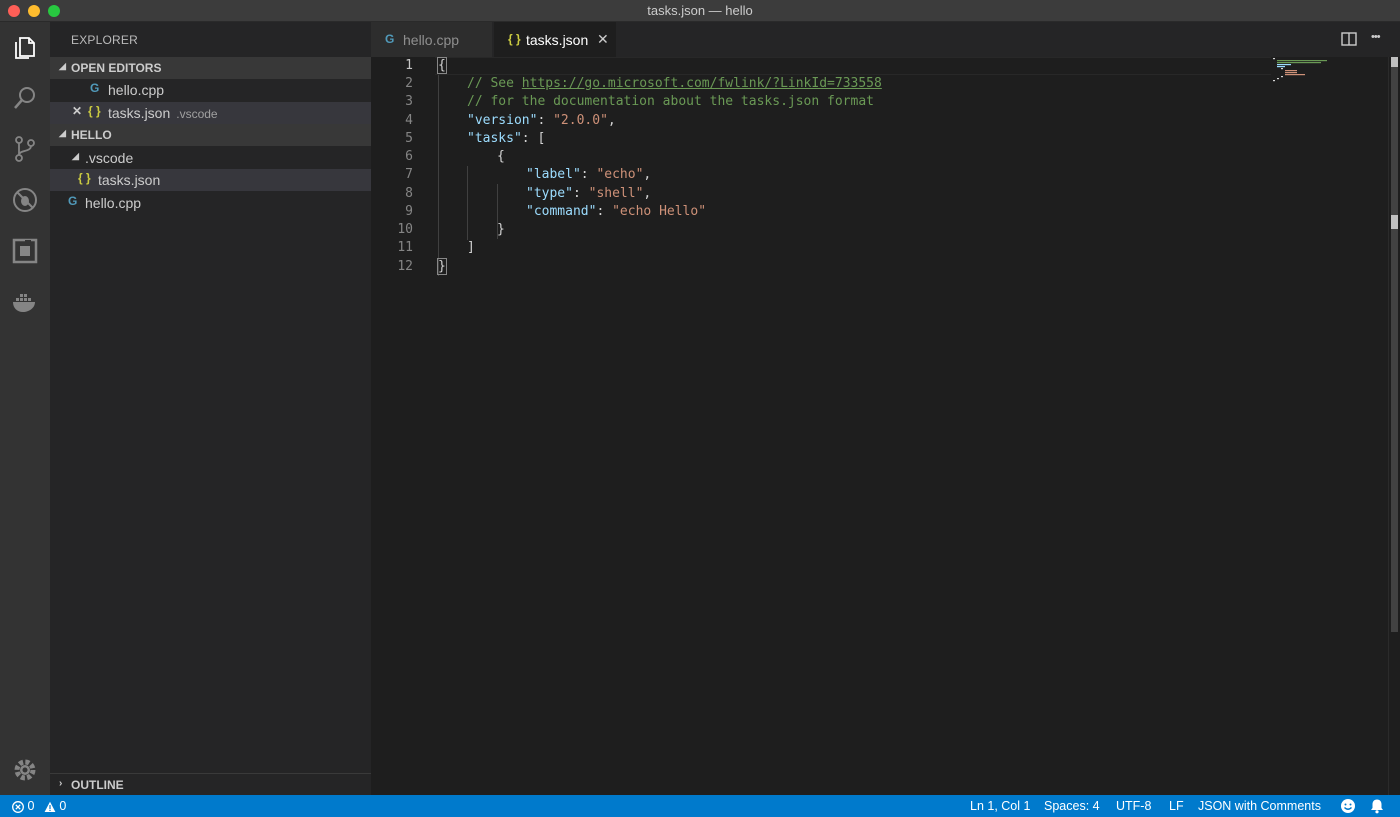  Describe the element at coordinates (409, 193) in the screenshot. I see `line-number: 8` at that location.